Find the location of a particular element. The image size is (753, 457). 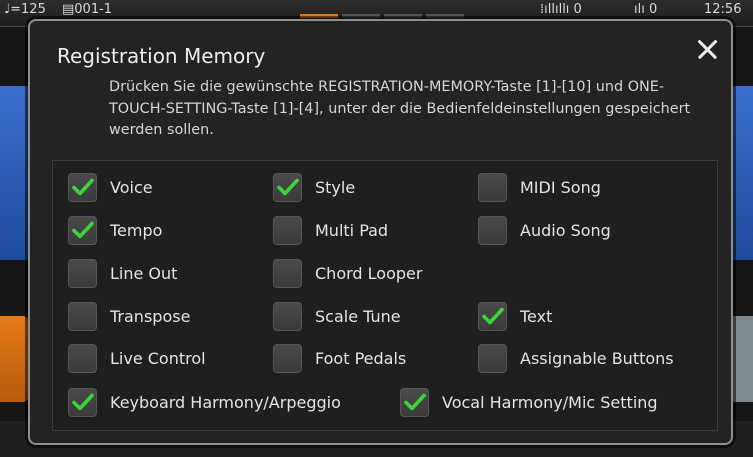

checkbox-label: Transpose is located at coordinates (150, 316).